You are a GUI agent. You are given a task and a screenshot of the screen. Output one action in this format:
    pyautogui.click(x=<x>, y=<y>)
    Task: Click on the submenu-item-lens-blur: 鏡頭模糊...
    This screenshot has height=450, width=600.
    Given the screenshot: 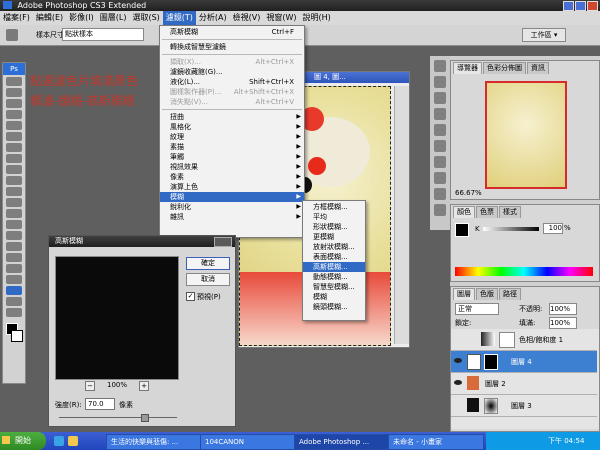 What is the action you would take?
    pyautogui.click(x=334, y=307)
    